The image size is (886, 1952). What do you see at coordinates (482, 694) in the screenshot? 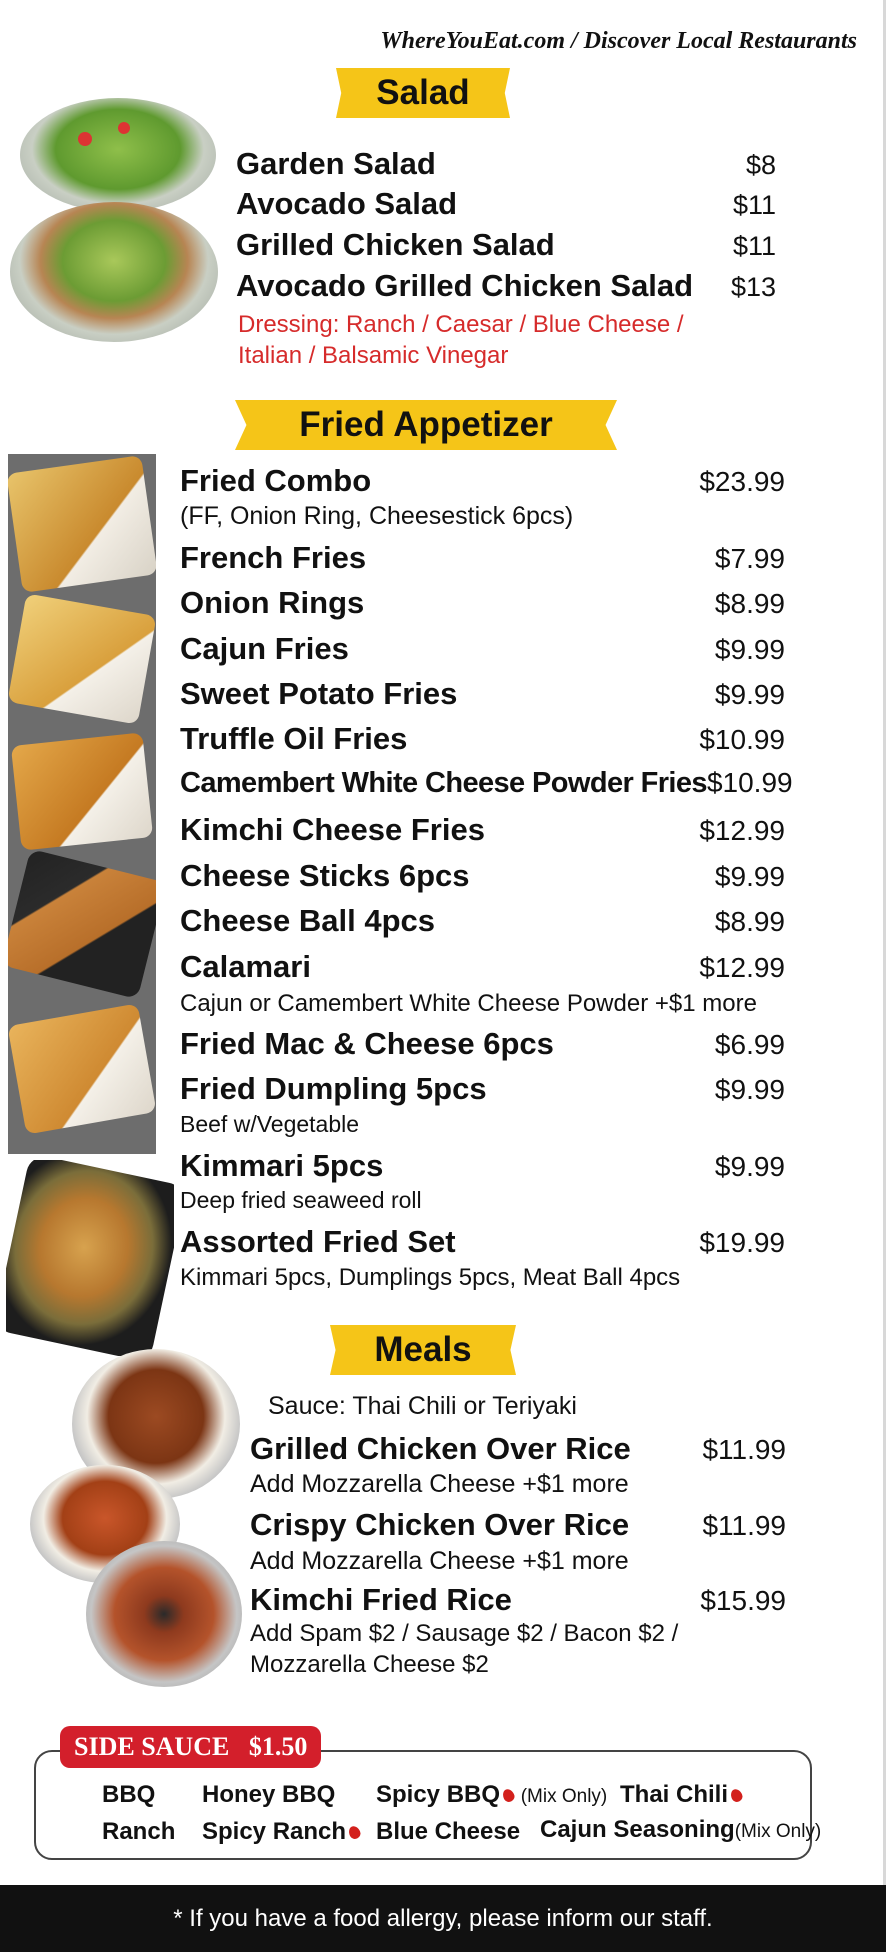
I see `menu-item: Sweet Potato Fries $9.99` at bounding box center [482, 694].